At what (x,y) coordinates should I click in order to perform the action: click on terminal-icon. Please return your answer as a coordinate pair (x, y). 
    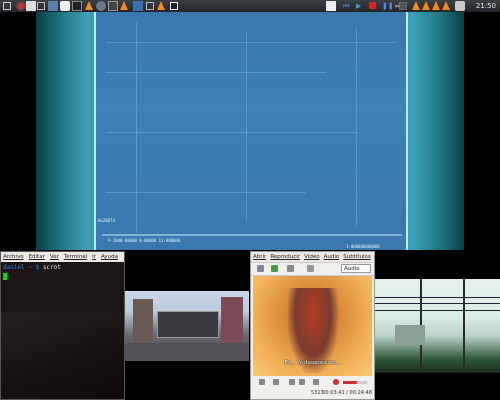
    Looking at the image, I should click on (53, 6).